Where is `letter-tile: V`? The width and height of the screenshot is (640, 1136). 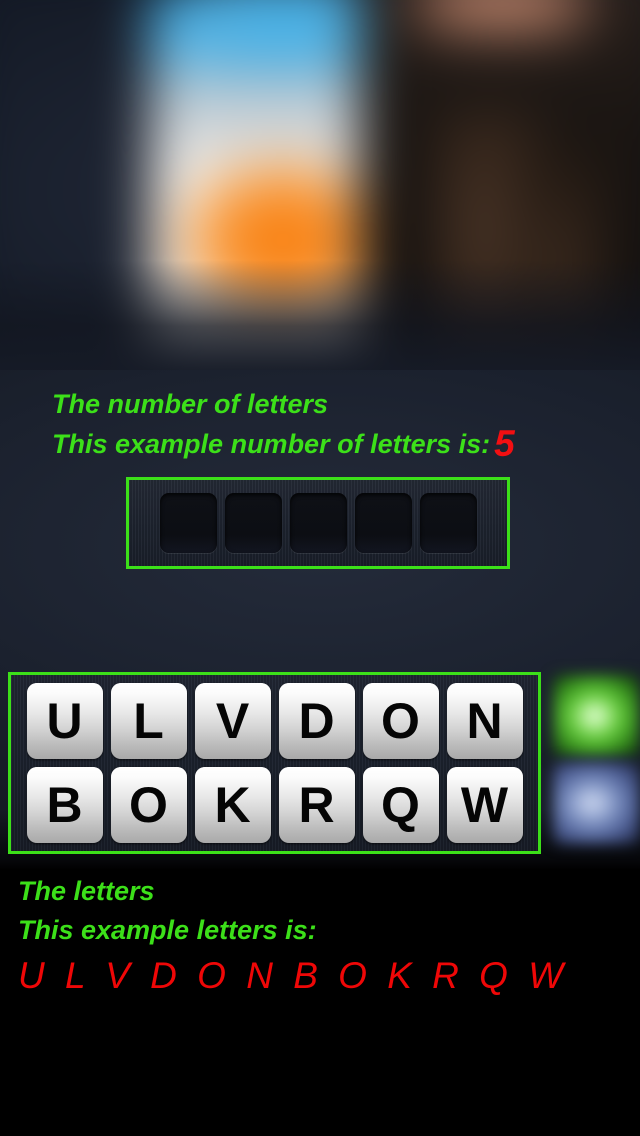
letter-tile: V is located at coordinates (232, 721).